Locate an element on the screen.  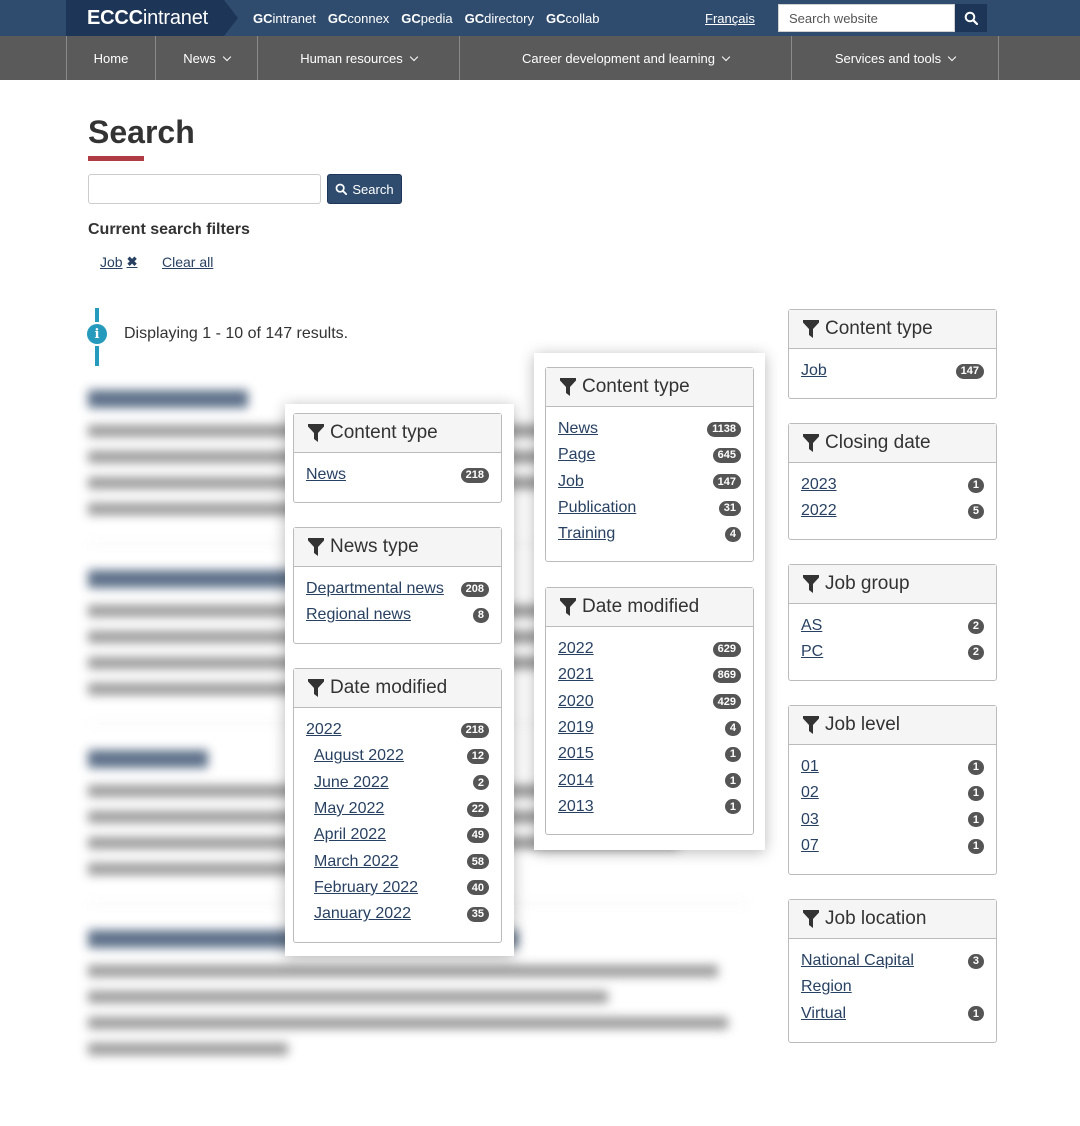
search-button: Search is located at coordinates (364, 189).